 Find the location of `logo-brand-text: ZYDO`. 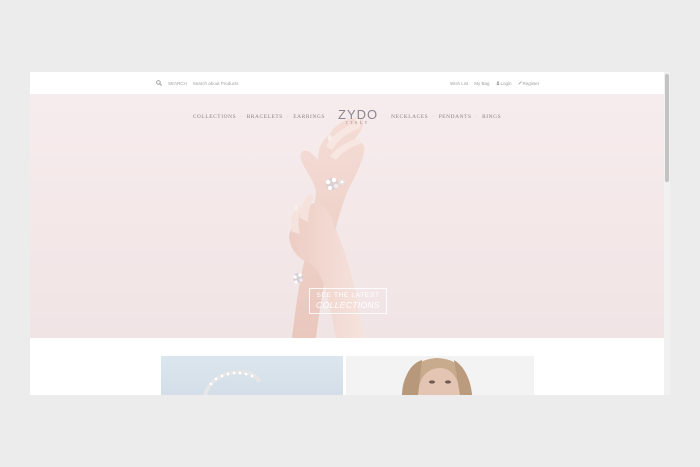

logo-brand-text: ZYDO is located at coordinates (358, 114).